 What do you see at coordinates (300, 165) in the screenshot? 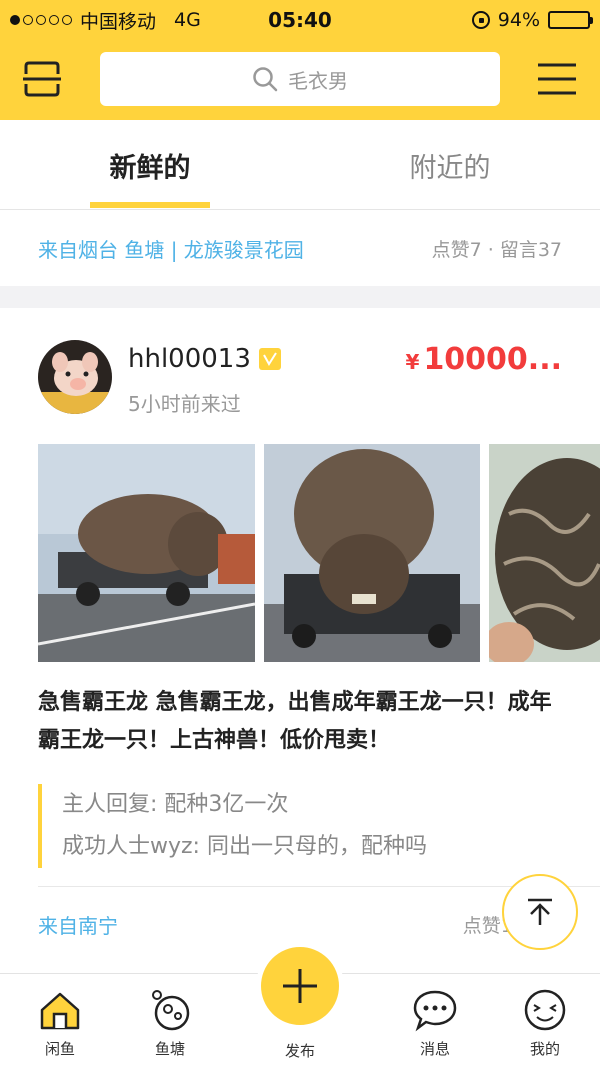
I see `feed-tabs: 新鲜的 附近的` at bounding box center [300, 165].